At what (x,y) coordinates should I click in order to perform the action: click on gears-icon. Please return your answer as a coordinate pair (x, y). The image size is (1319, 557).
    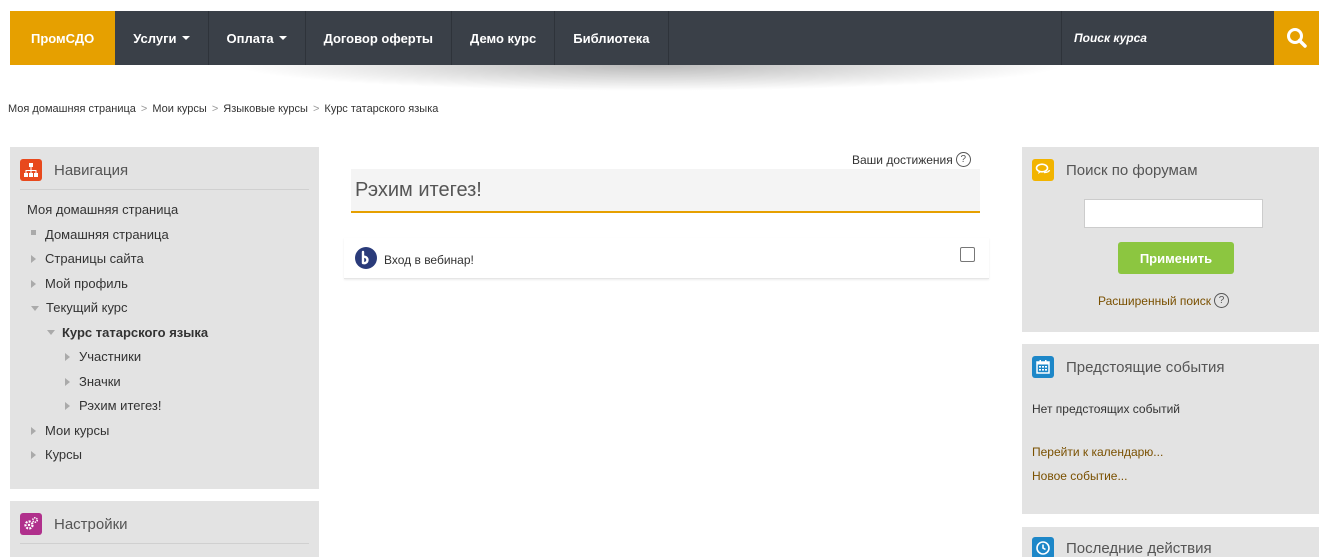
    Looking at the image, I should click on (31, 524).